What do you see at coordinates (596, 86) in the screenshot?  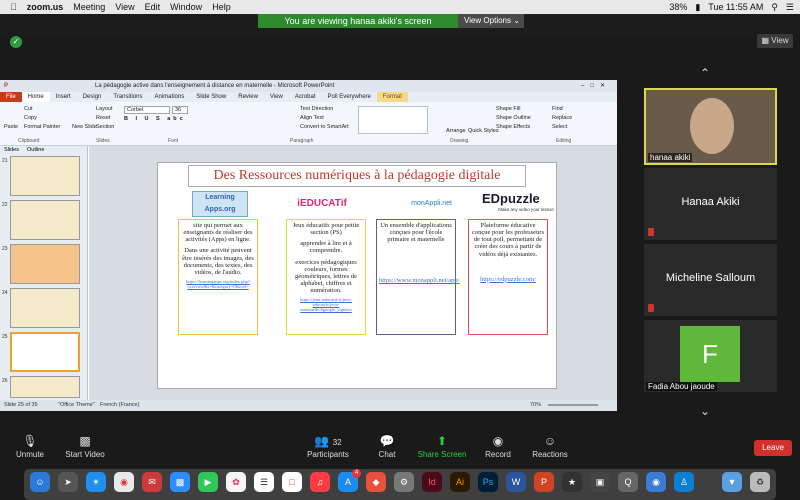 I see `window-controls-icon: –□✕` at bounding box center [596, 86].